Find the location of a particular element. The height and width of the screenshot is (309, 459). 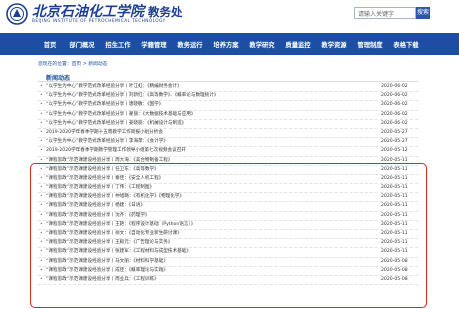

nav-item: 表格下载 is located at coordinates (406, 44).